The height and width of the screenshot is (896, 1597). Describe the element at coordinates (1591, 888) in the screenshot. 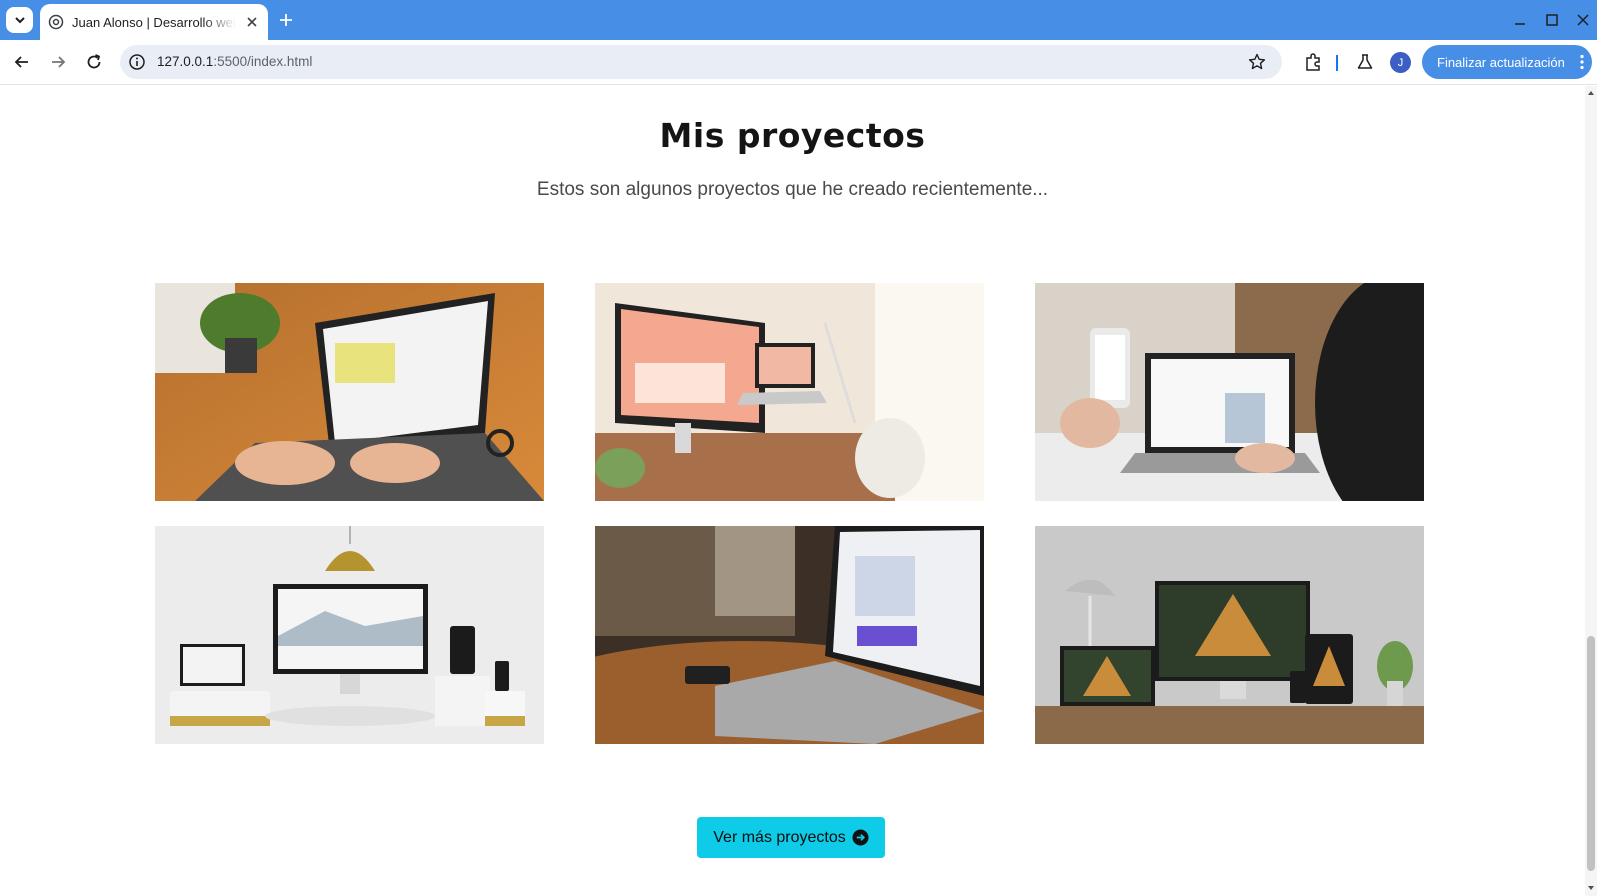

I see `scroll-down-arrow-icon` at that location.